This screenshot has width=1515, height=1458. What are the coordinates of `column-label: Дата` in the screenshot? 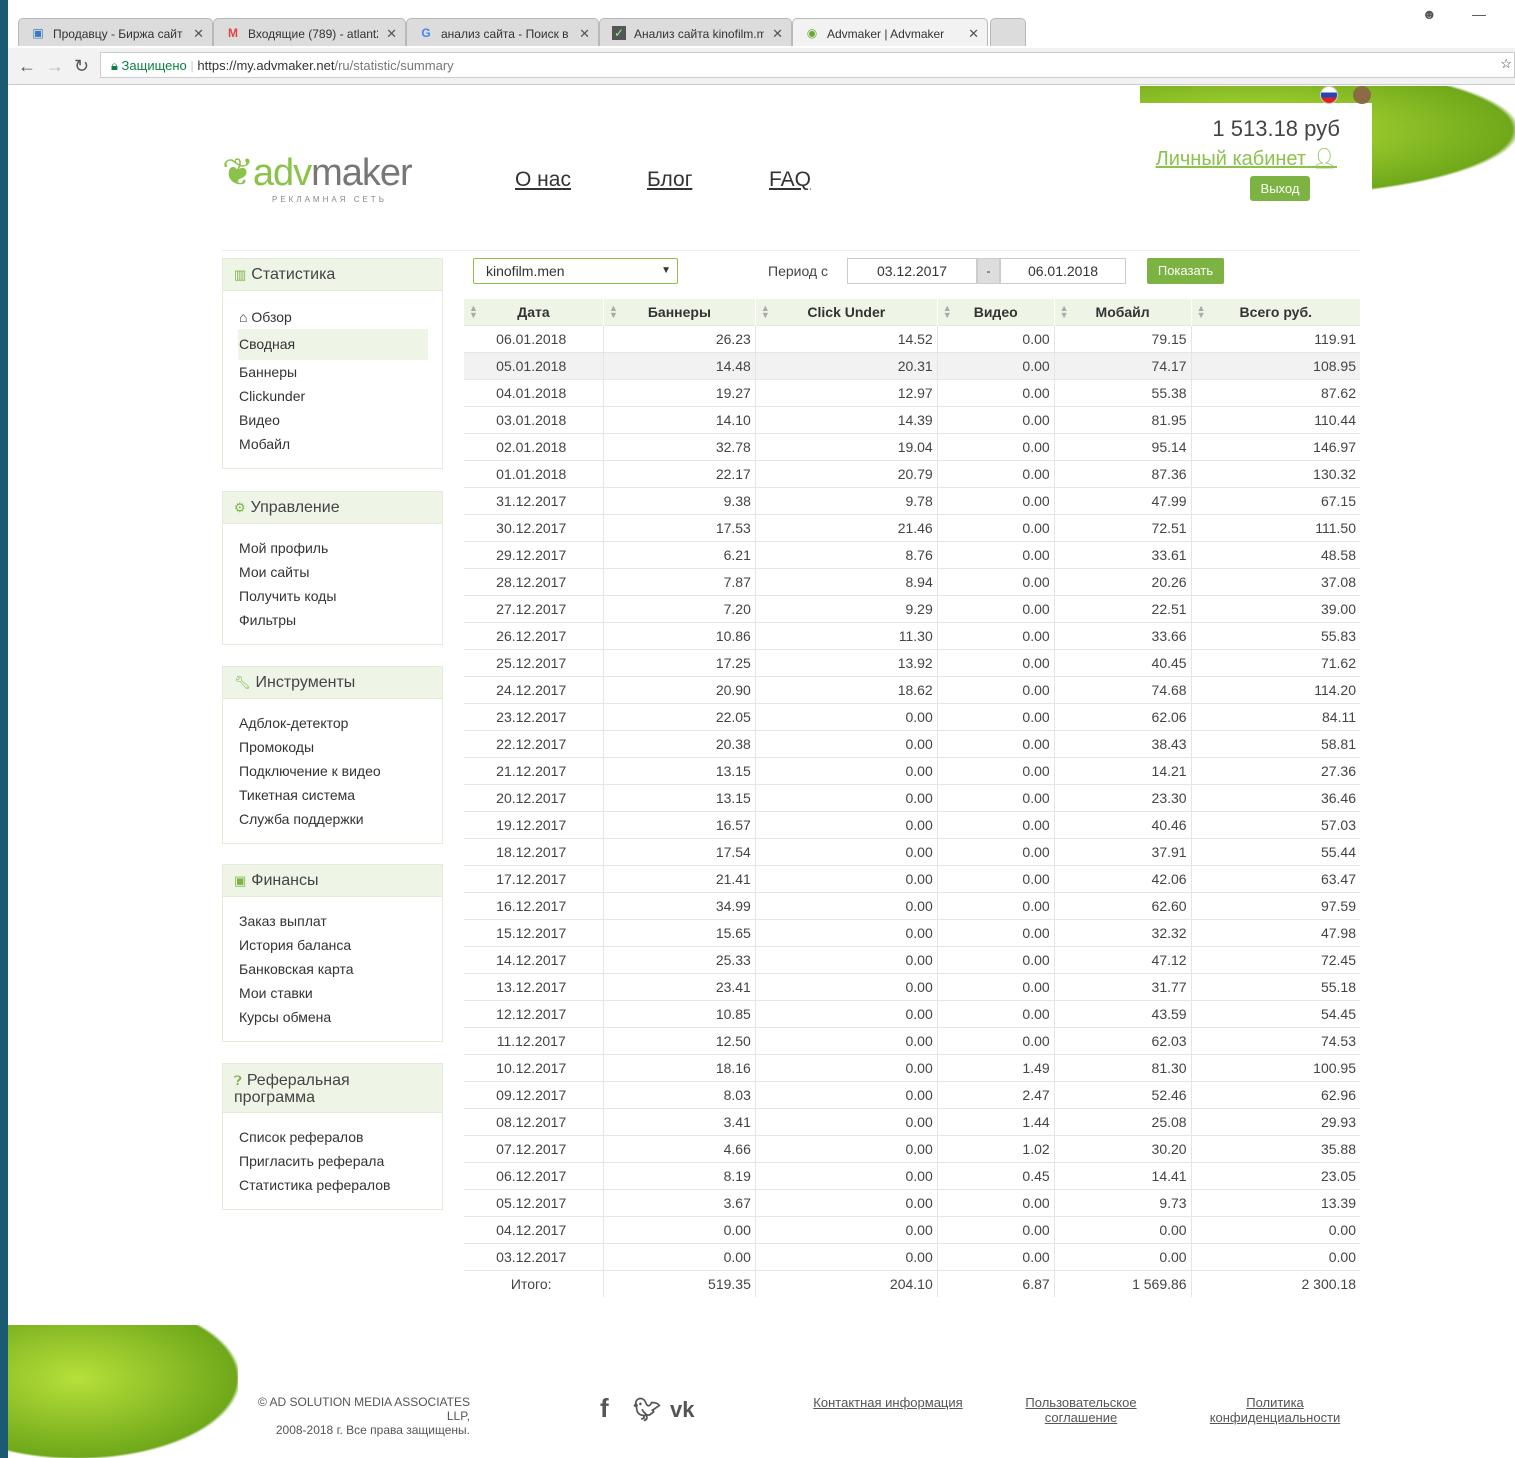 It's located at (533, 311).